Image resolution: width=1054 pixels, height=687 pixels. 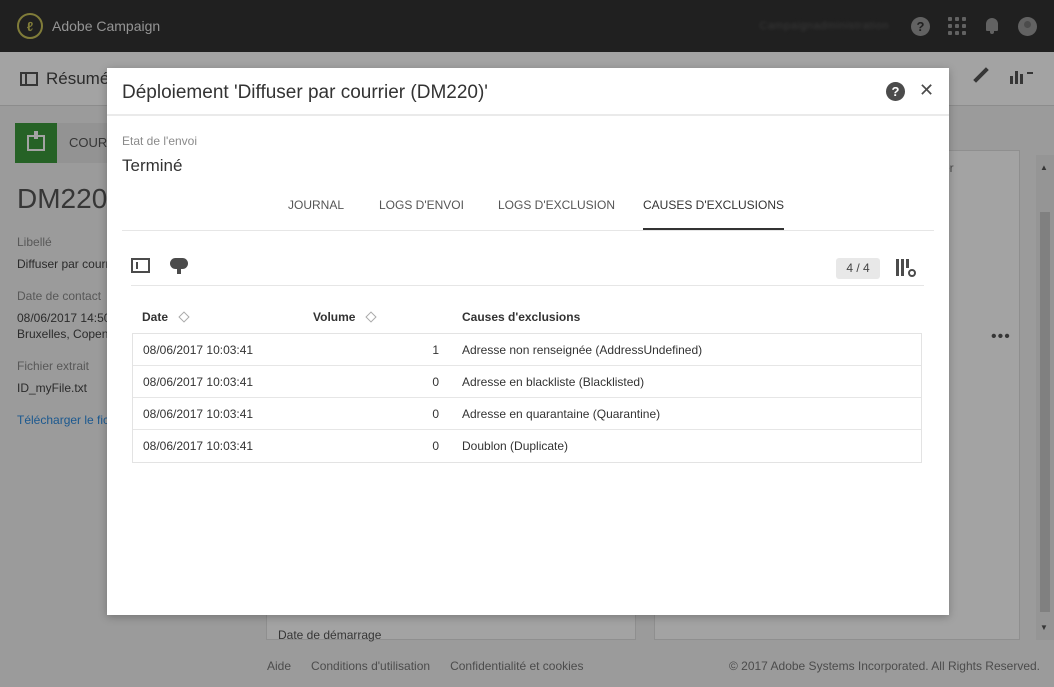 What do you see at coordinates (858, 268) in the screenshot?
I see `record-count-badge: 4 / 4` at bounding box center [858, 268].